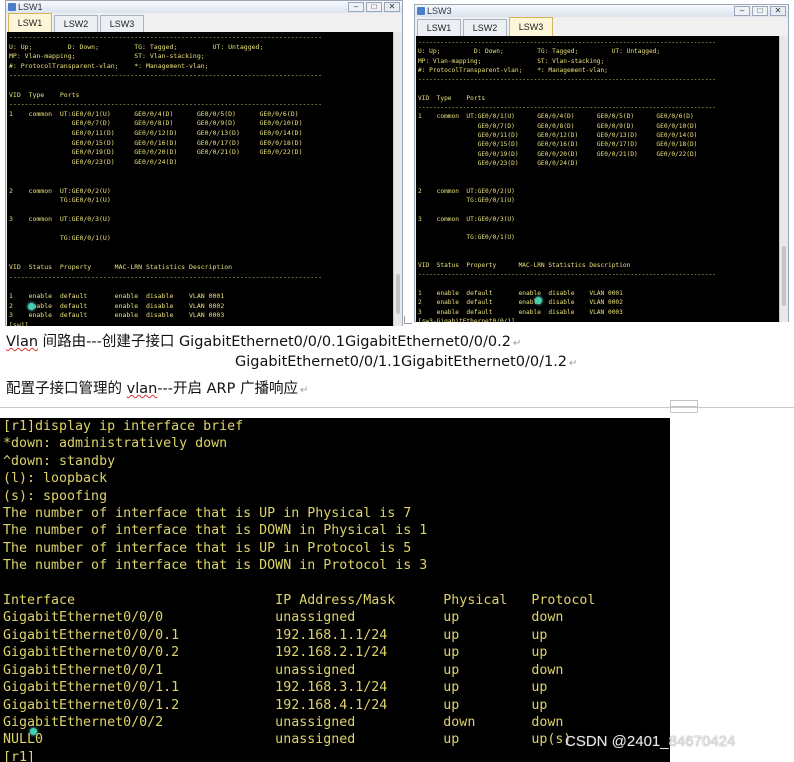 Image resolution: width=794 pixels, height=762 pixels. I want to click on lsw1-title: LSW1, so click(30, 7).